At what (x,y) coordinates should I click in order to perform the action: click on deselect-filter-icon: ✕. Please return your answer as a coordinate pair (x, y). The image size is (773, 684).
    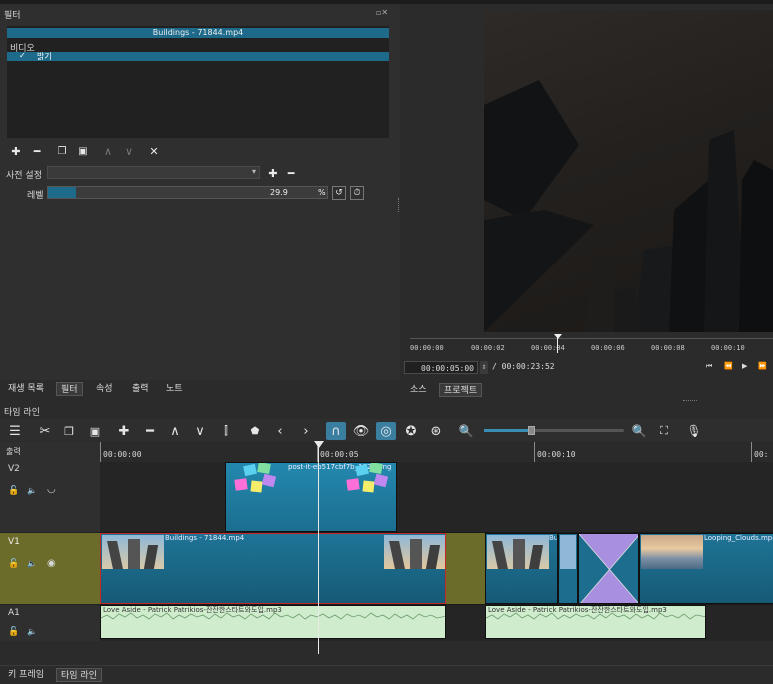
    Looking at the image, I should click on (154, 151).